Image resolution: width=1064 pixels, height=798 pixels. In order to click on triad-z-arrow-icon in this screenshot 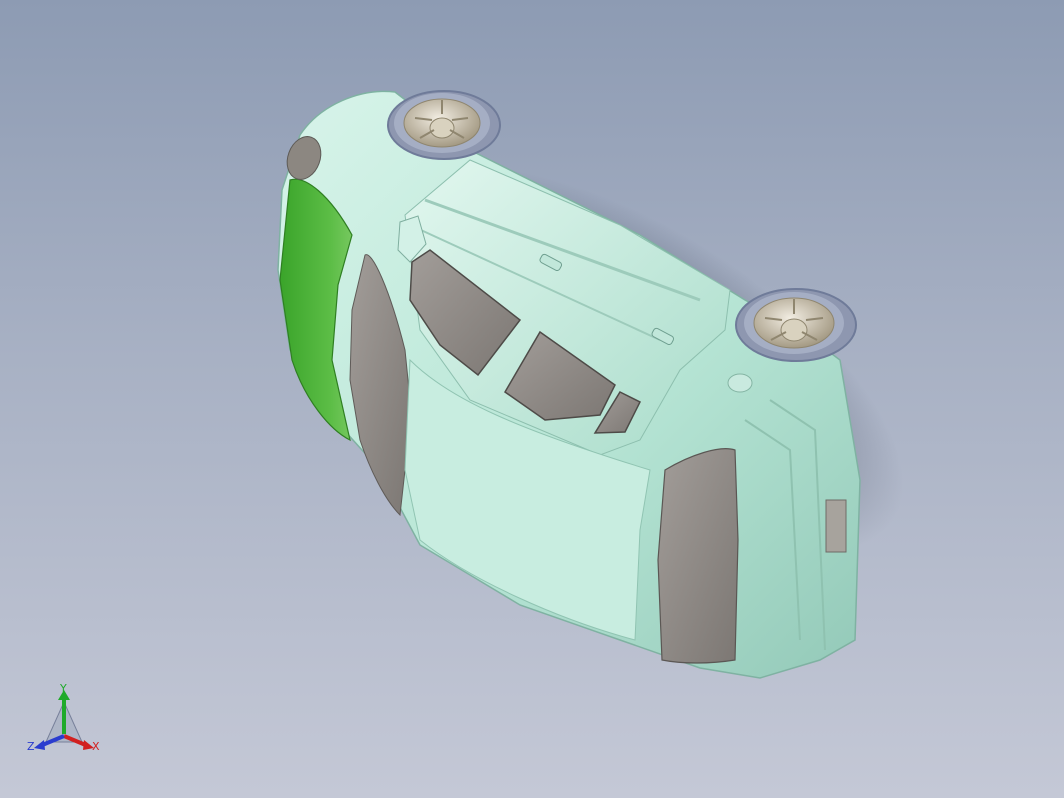, I will do `click(39, 745)`.